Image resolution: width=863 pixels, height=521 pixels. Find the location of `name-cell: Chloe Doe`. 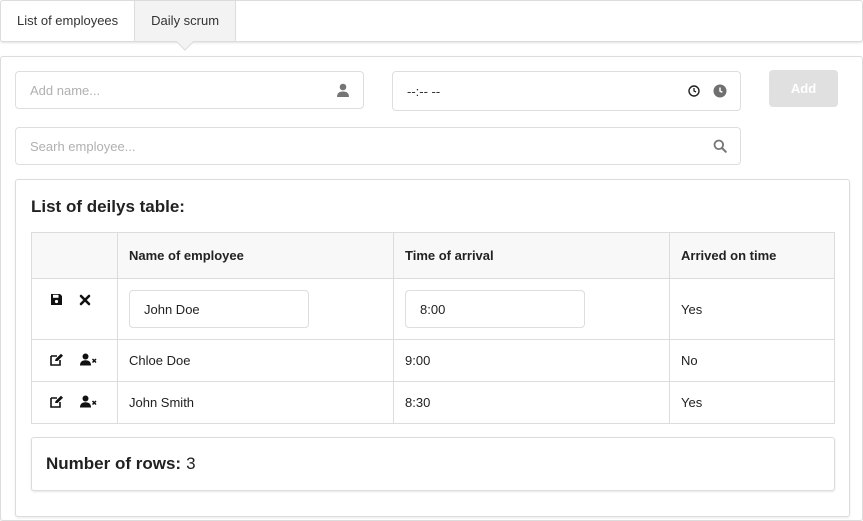

name-cell: Chloe Doe is located at coordinates (255, 360).